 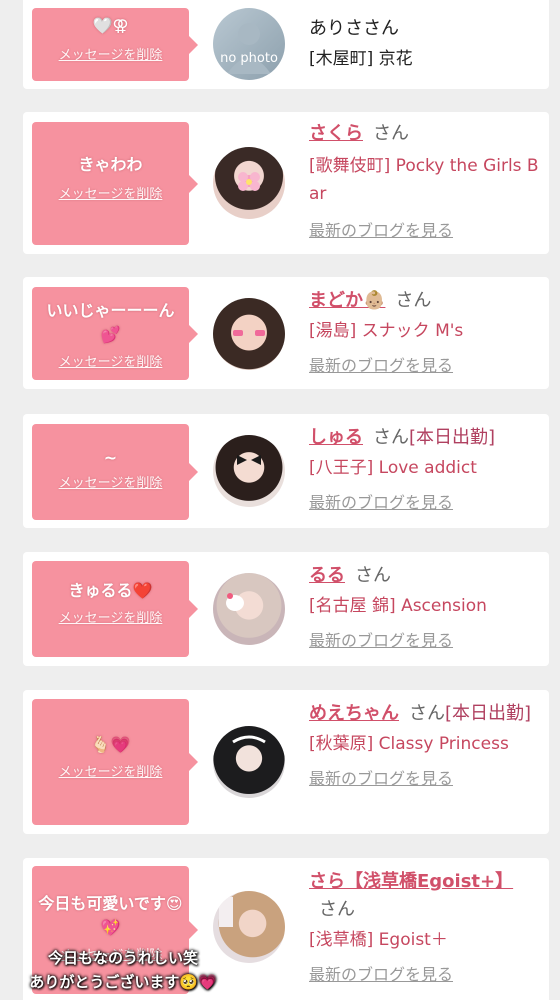 I want to click on sender-name-link: めえちゃん, so click(x=354, y=713).